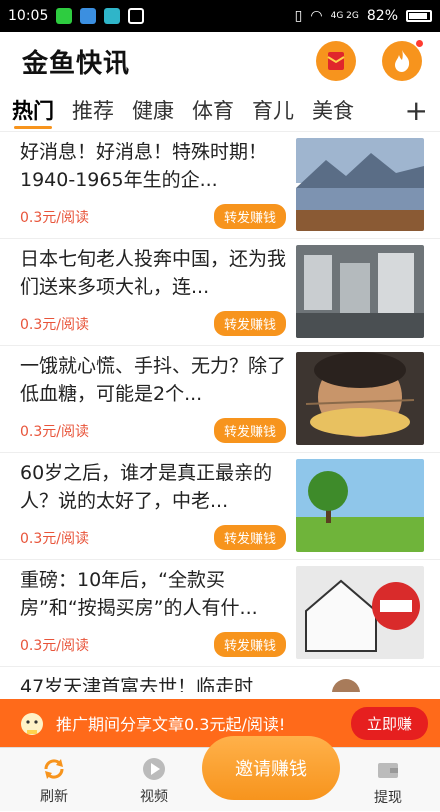 The image size is (440, 812). I want to click on wifi-icon: ◠, so click(316, 16).